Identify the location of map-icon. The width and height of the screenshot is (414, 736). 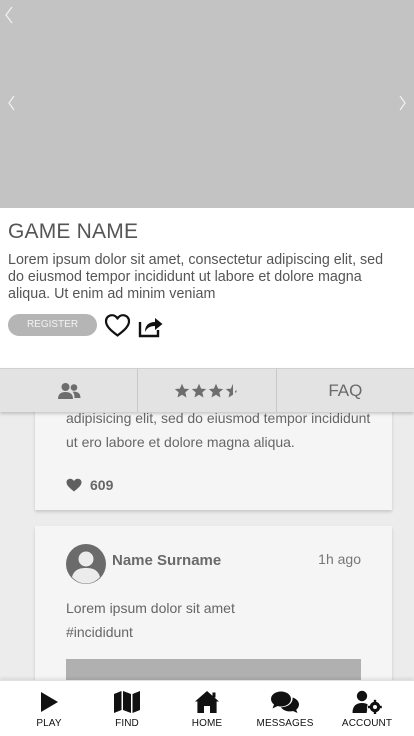
(127, 702).